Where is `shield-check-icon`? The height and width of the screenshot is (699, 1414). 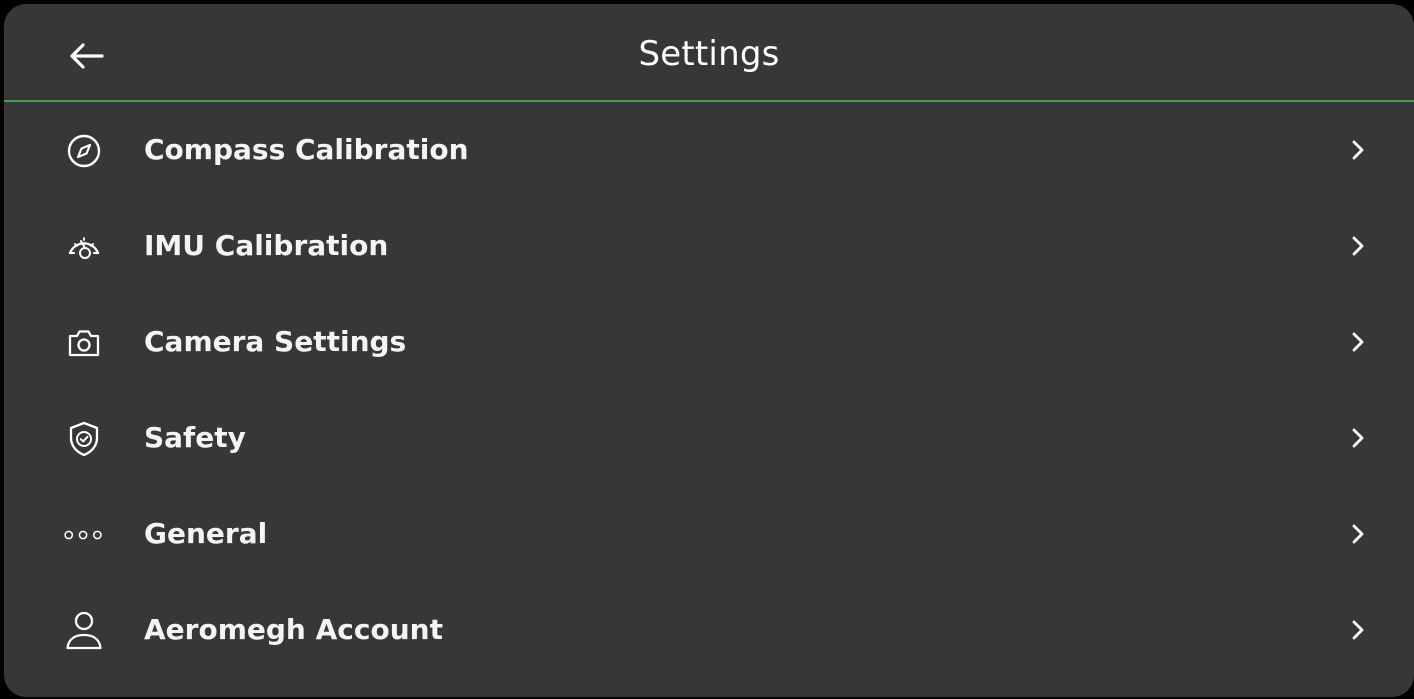 shield-check-icon is located at coordinates (84, 439).